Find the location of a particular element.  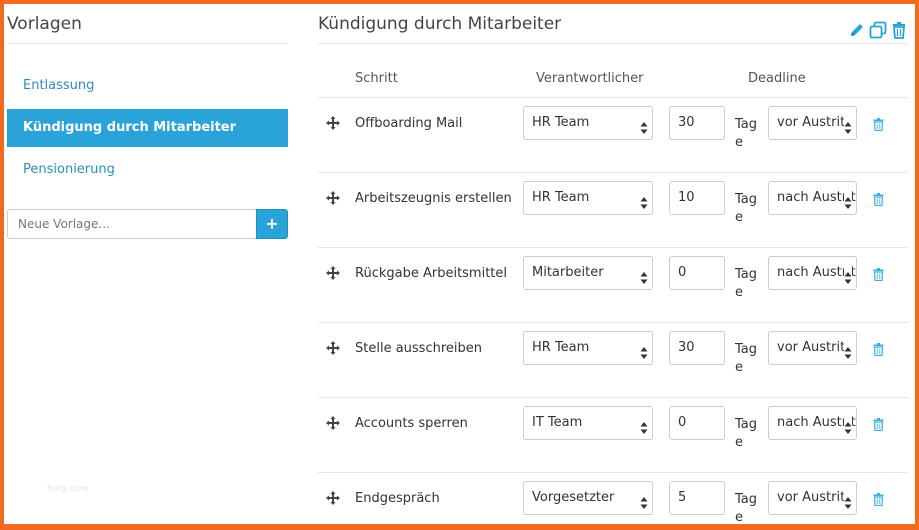

step-name: Arbeitszeugnis erstellen is located at coordinates (433, 198).